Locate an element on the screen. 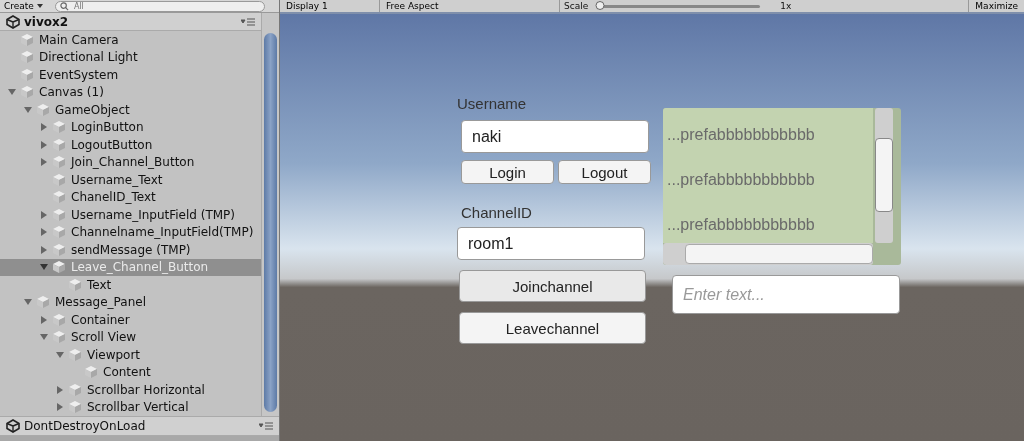 The height and width of the screenshot is (441, 1024). vertical-scrollbar is located at coordinates (884, 175).